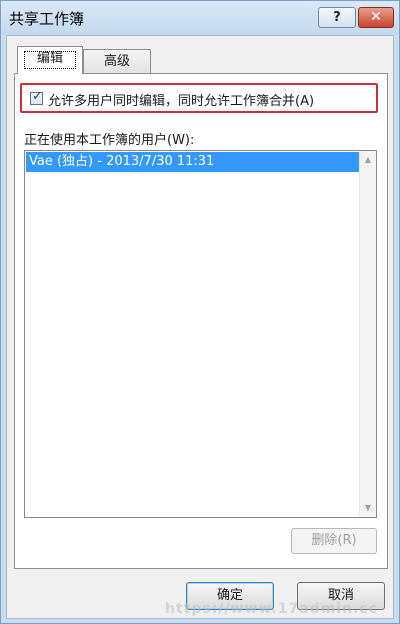 The image size is (400, 624). What do you see at coordinates (181, 99) in the screenshot?
I see `allow-multi-user-label: 允许多用户同时编辑，同时允许工作簿合并(A)` at bounding box center [181, 99].